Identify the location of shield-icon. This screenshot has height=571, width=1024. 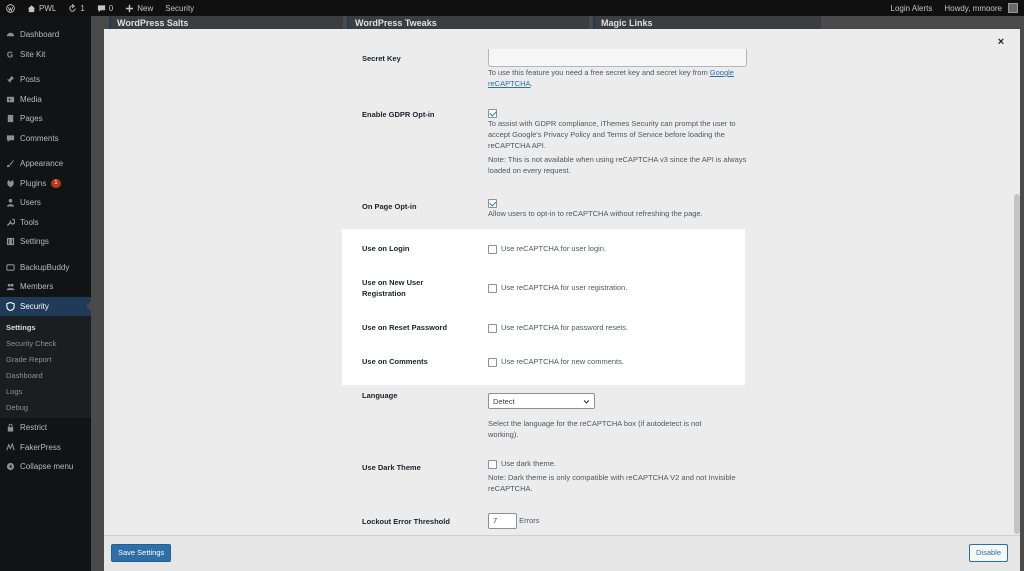
(10, 306).